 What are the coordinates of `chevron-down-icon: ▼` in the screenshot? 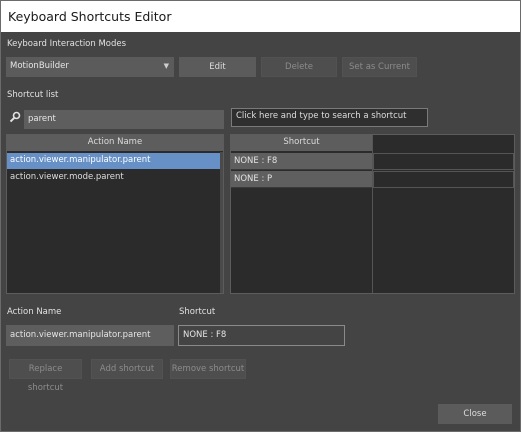 It's located at (166, 66).